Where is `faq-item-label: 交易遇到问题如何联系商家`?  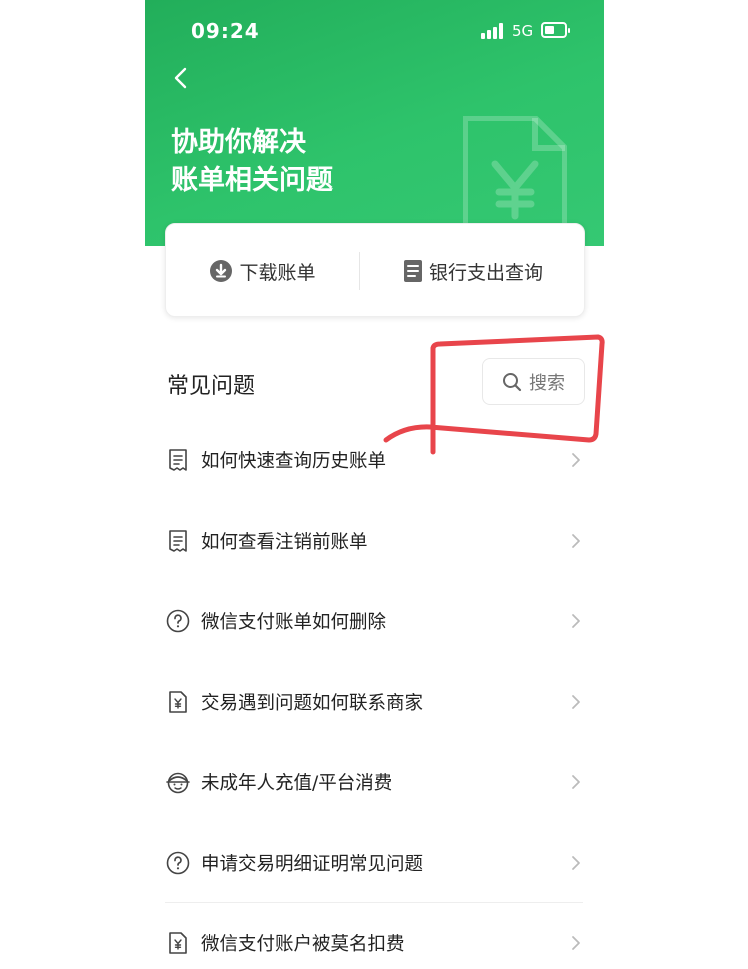
faq-item-label: 交易遇到问题如何联系商家 is located at coordinates (312, 703).